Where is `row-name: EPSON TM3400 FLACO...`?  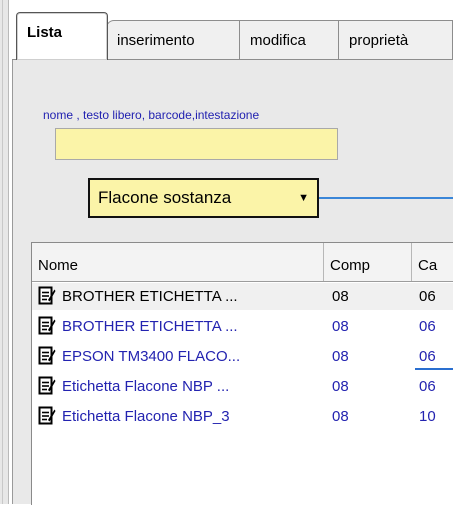 row-name: EPSON TM3400 FLACO... is located at coordinates (151, 356).